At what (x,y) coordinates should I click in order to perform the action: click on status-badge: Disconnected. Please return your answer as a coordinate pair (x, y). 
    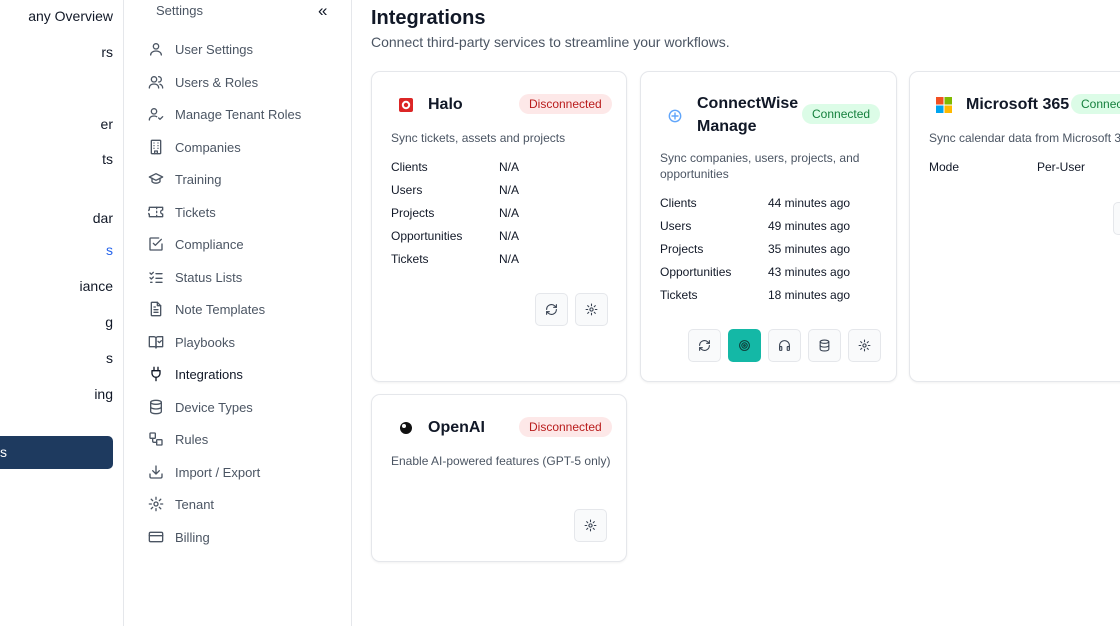
    Looking at the image, I should click on (565, 427).